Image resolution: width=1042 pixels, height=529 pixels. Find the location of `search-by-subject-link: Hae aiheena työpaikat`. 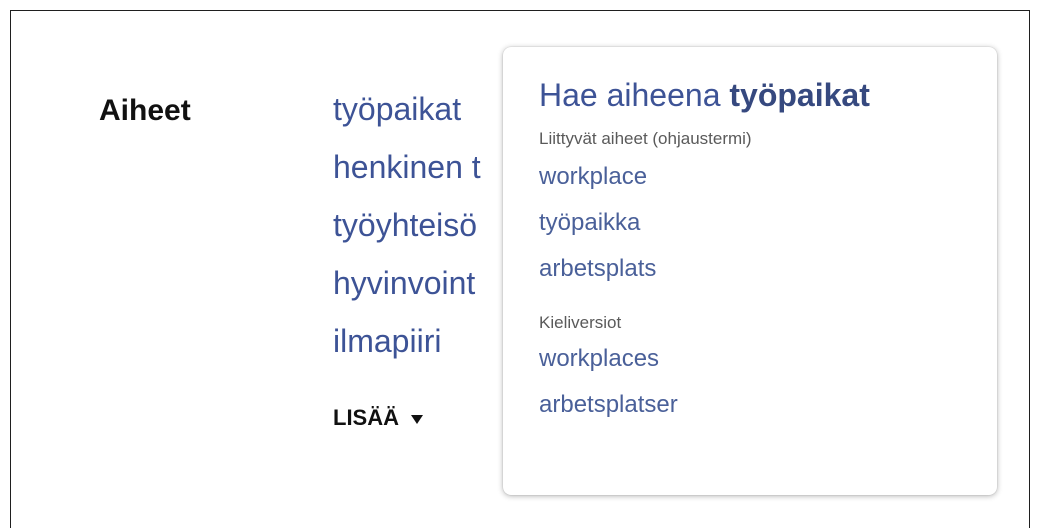

search-by-subject-link: Hae aiheena työpaikat is located at coordinates (768, 95).